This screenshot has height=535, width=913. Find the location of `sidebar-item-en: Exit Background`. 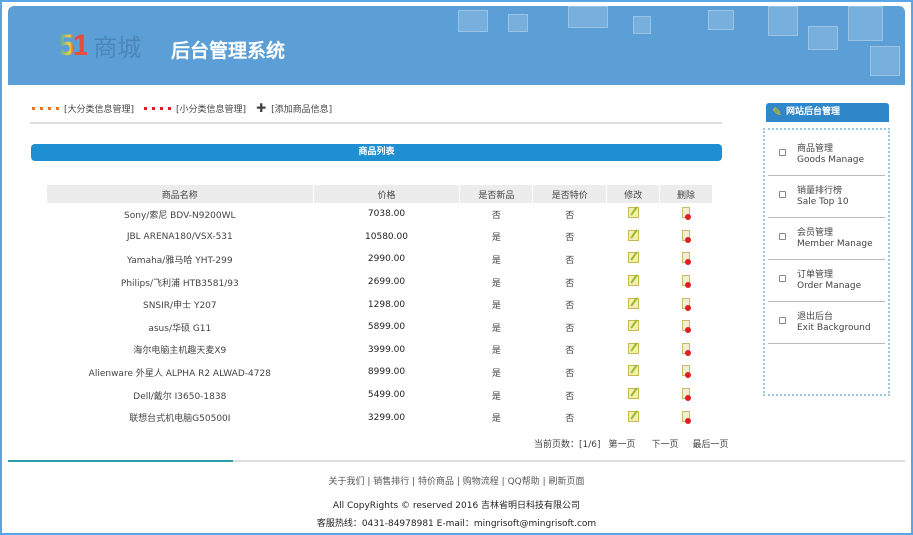

sidebar-item-en: Exit Background is located at coordinates (834, 328).